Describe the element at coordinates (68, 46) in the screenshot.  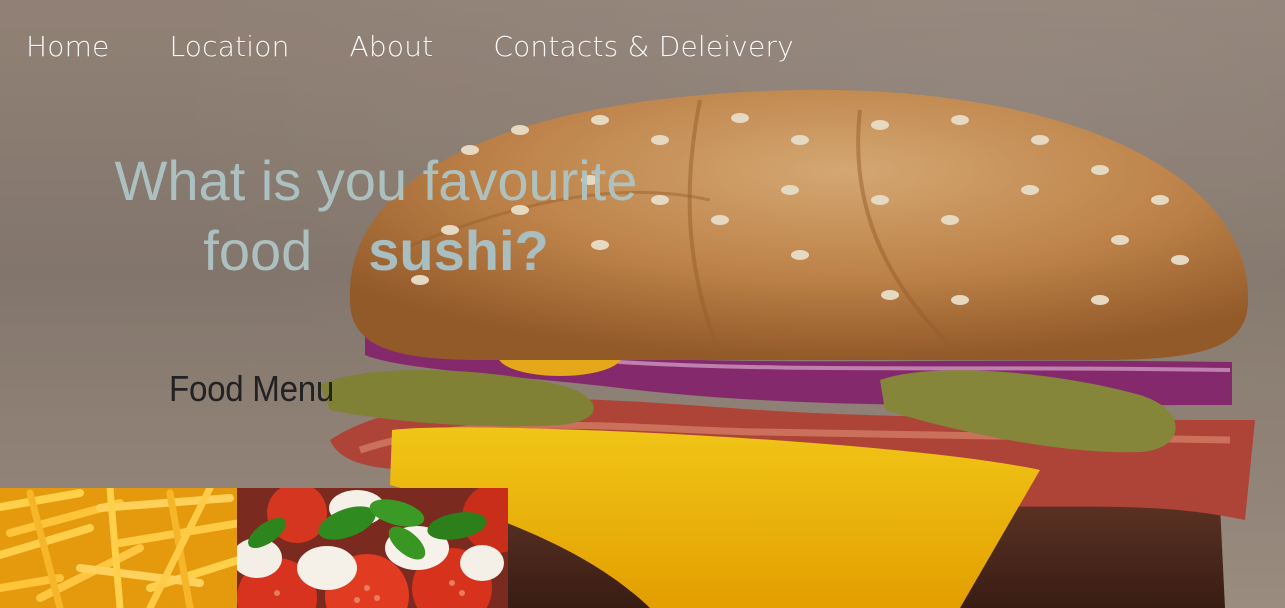
I see `nav-home-link: Home` at that location.